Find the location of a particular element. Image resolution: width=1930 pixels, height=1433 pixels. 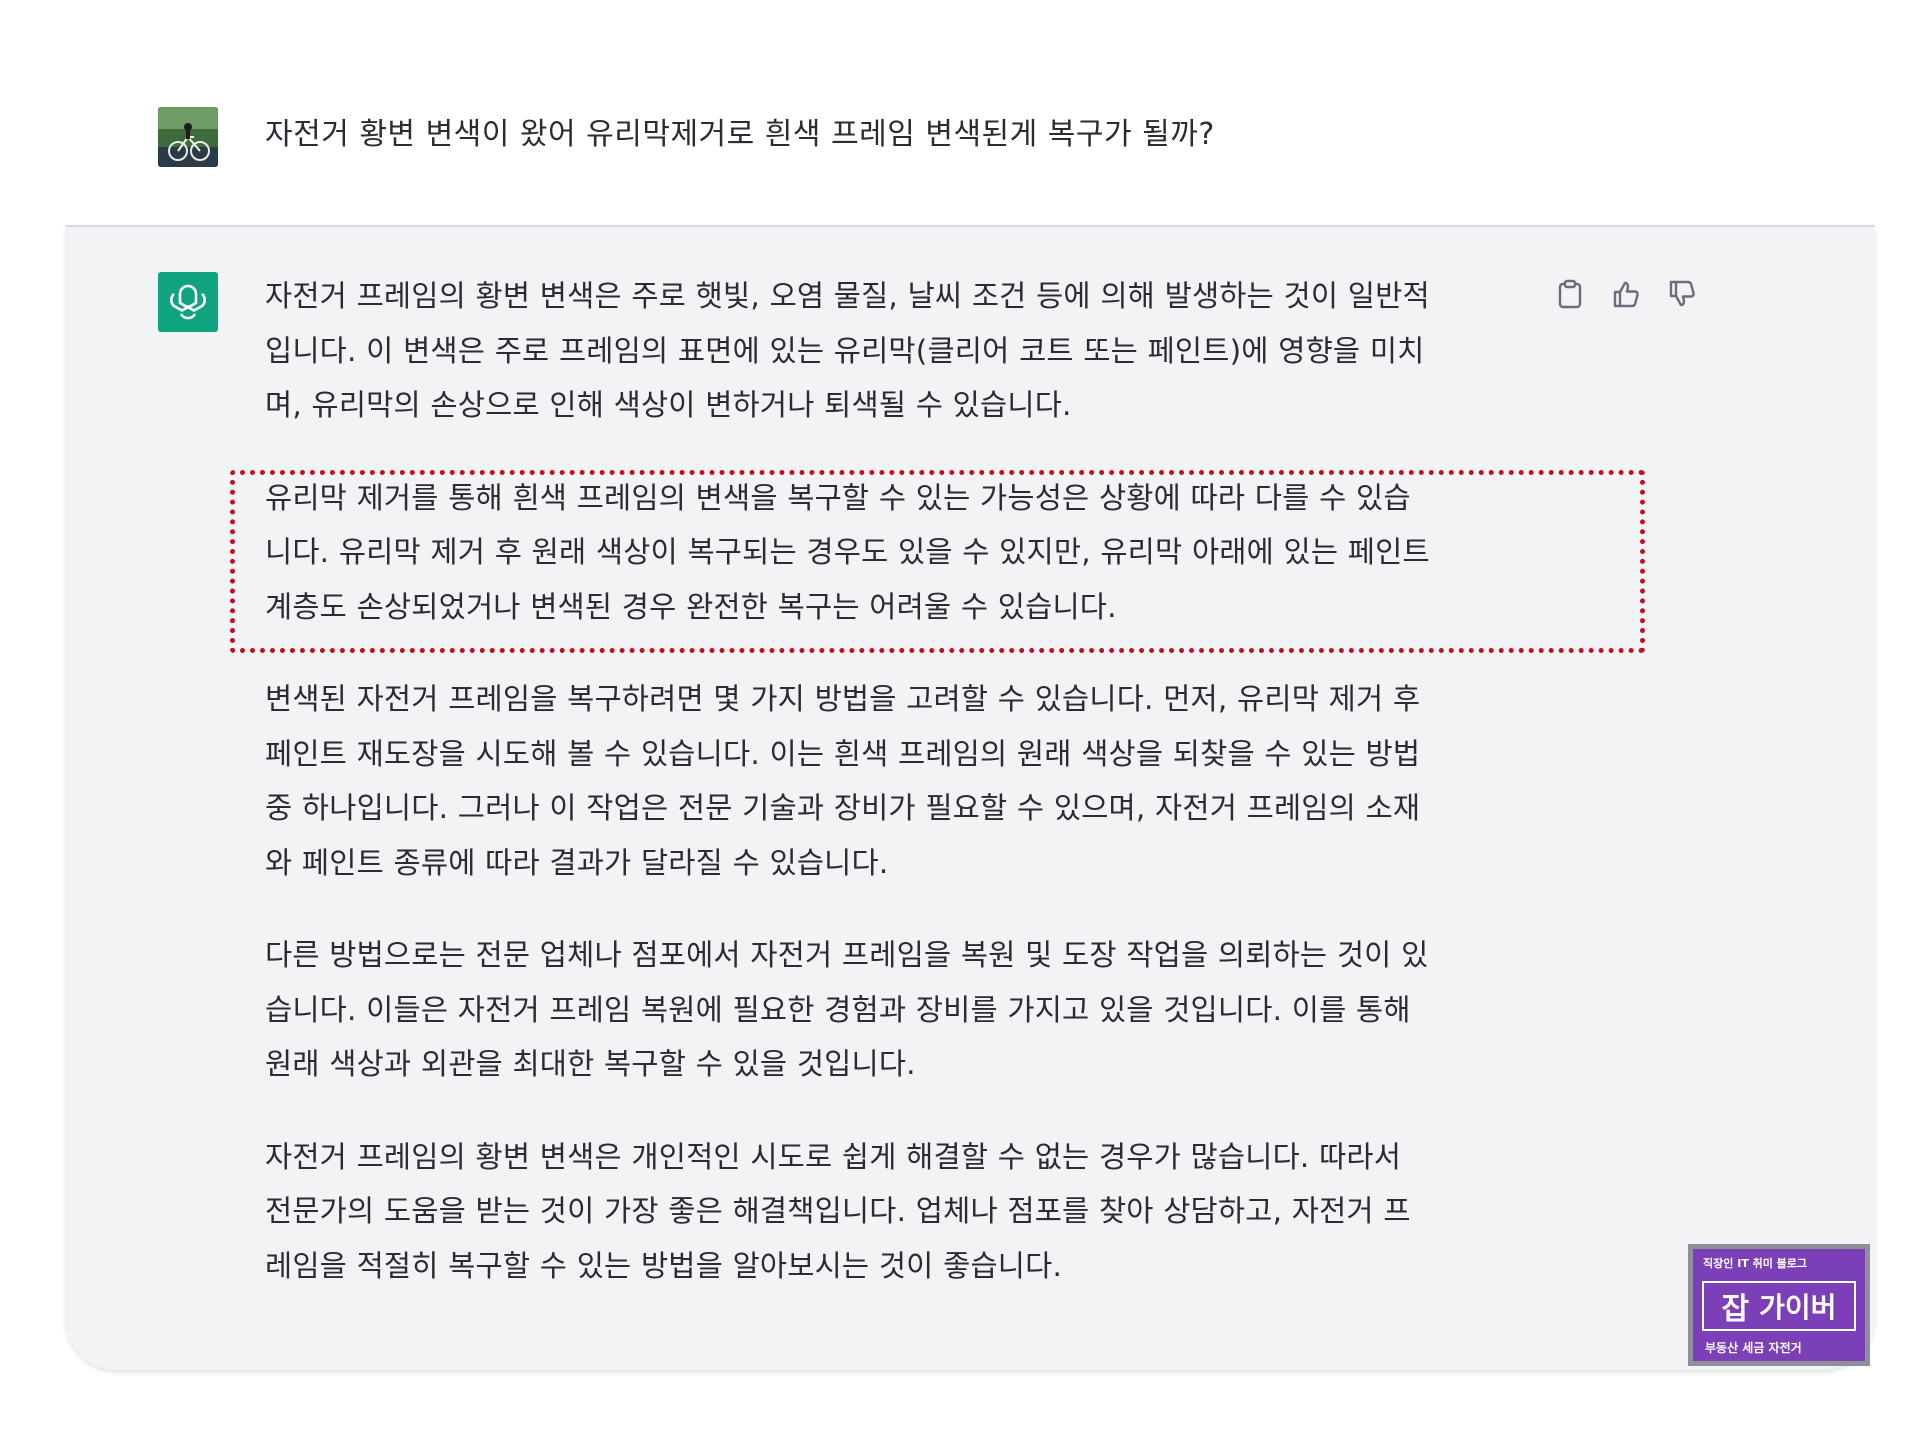

thumbs-up-icon is located at coordinates (1626, 294).